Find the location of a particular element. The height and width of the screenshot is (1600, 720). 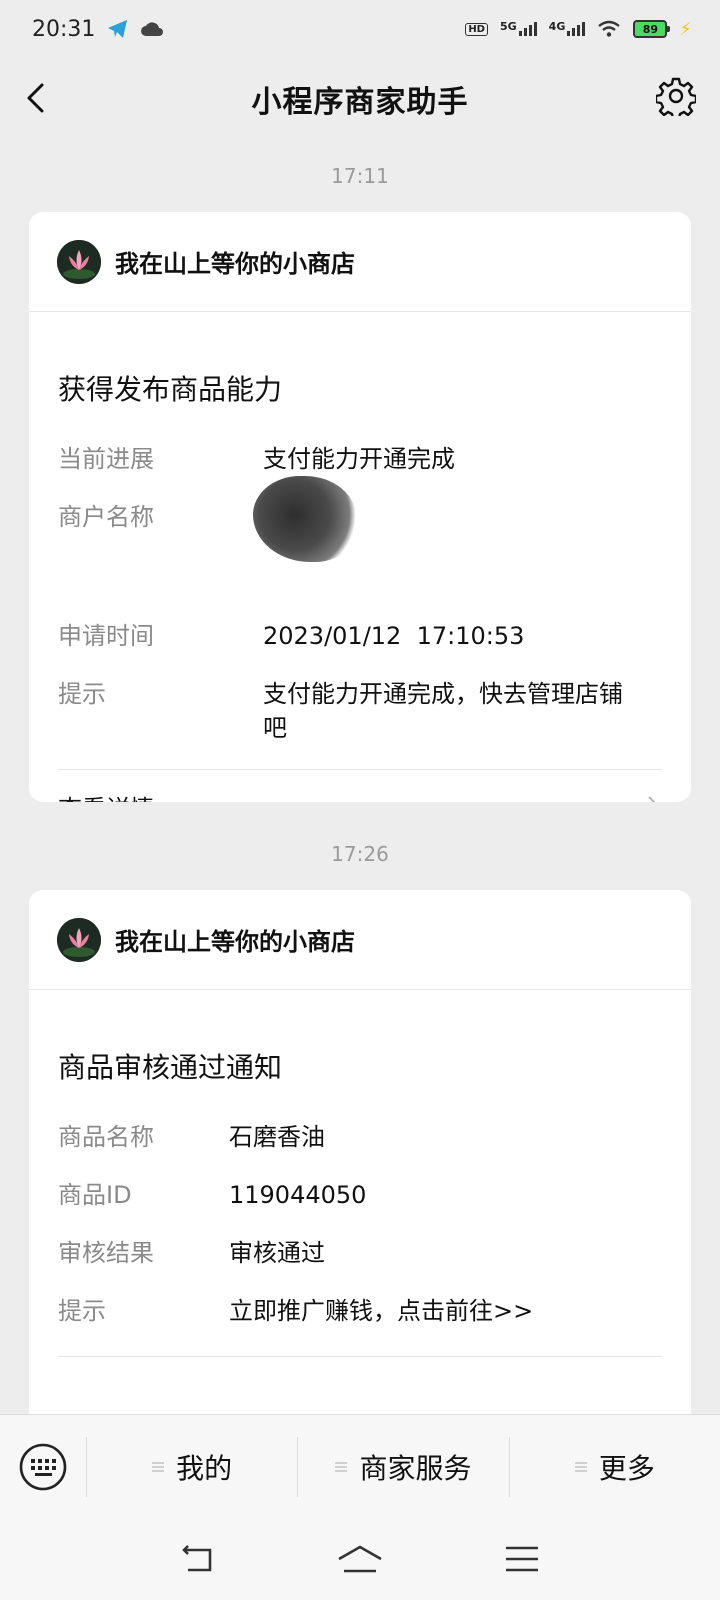

view-details-label: 查看详情 is located at coordinates (106, 795).